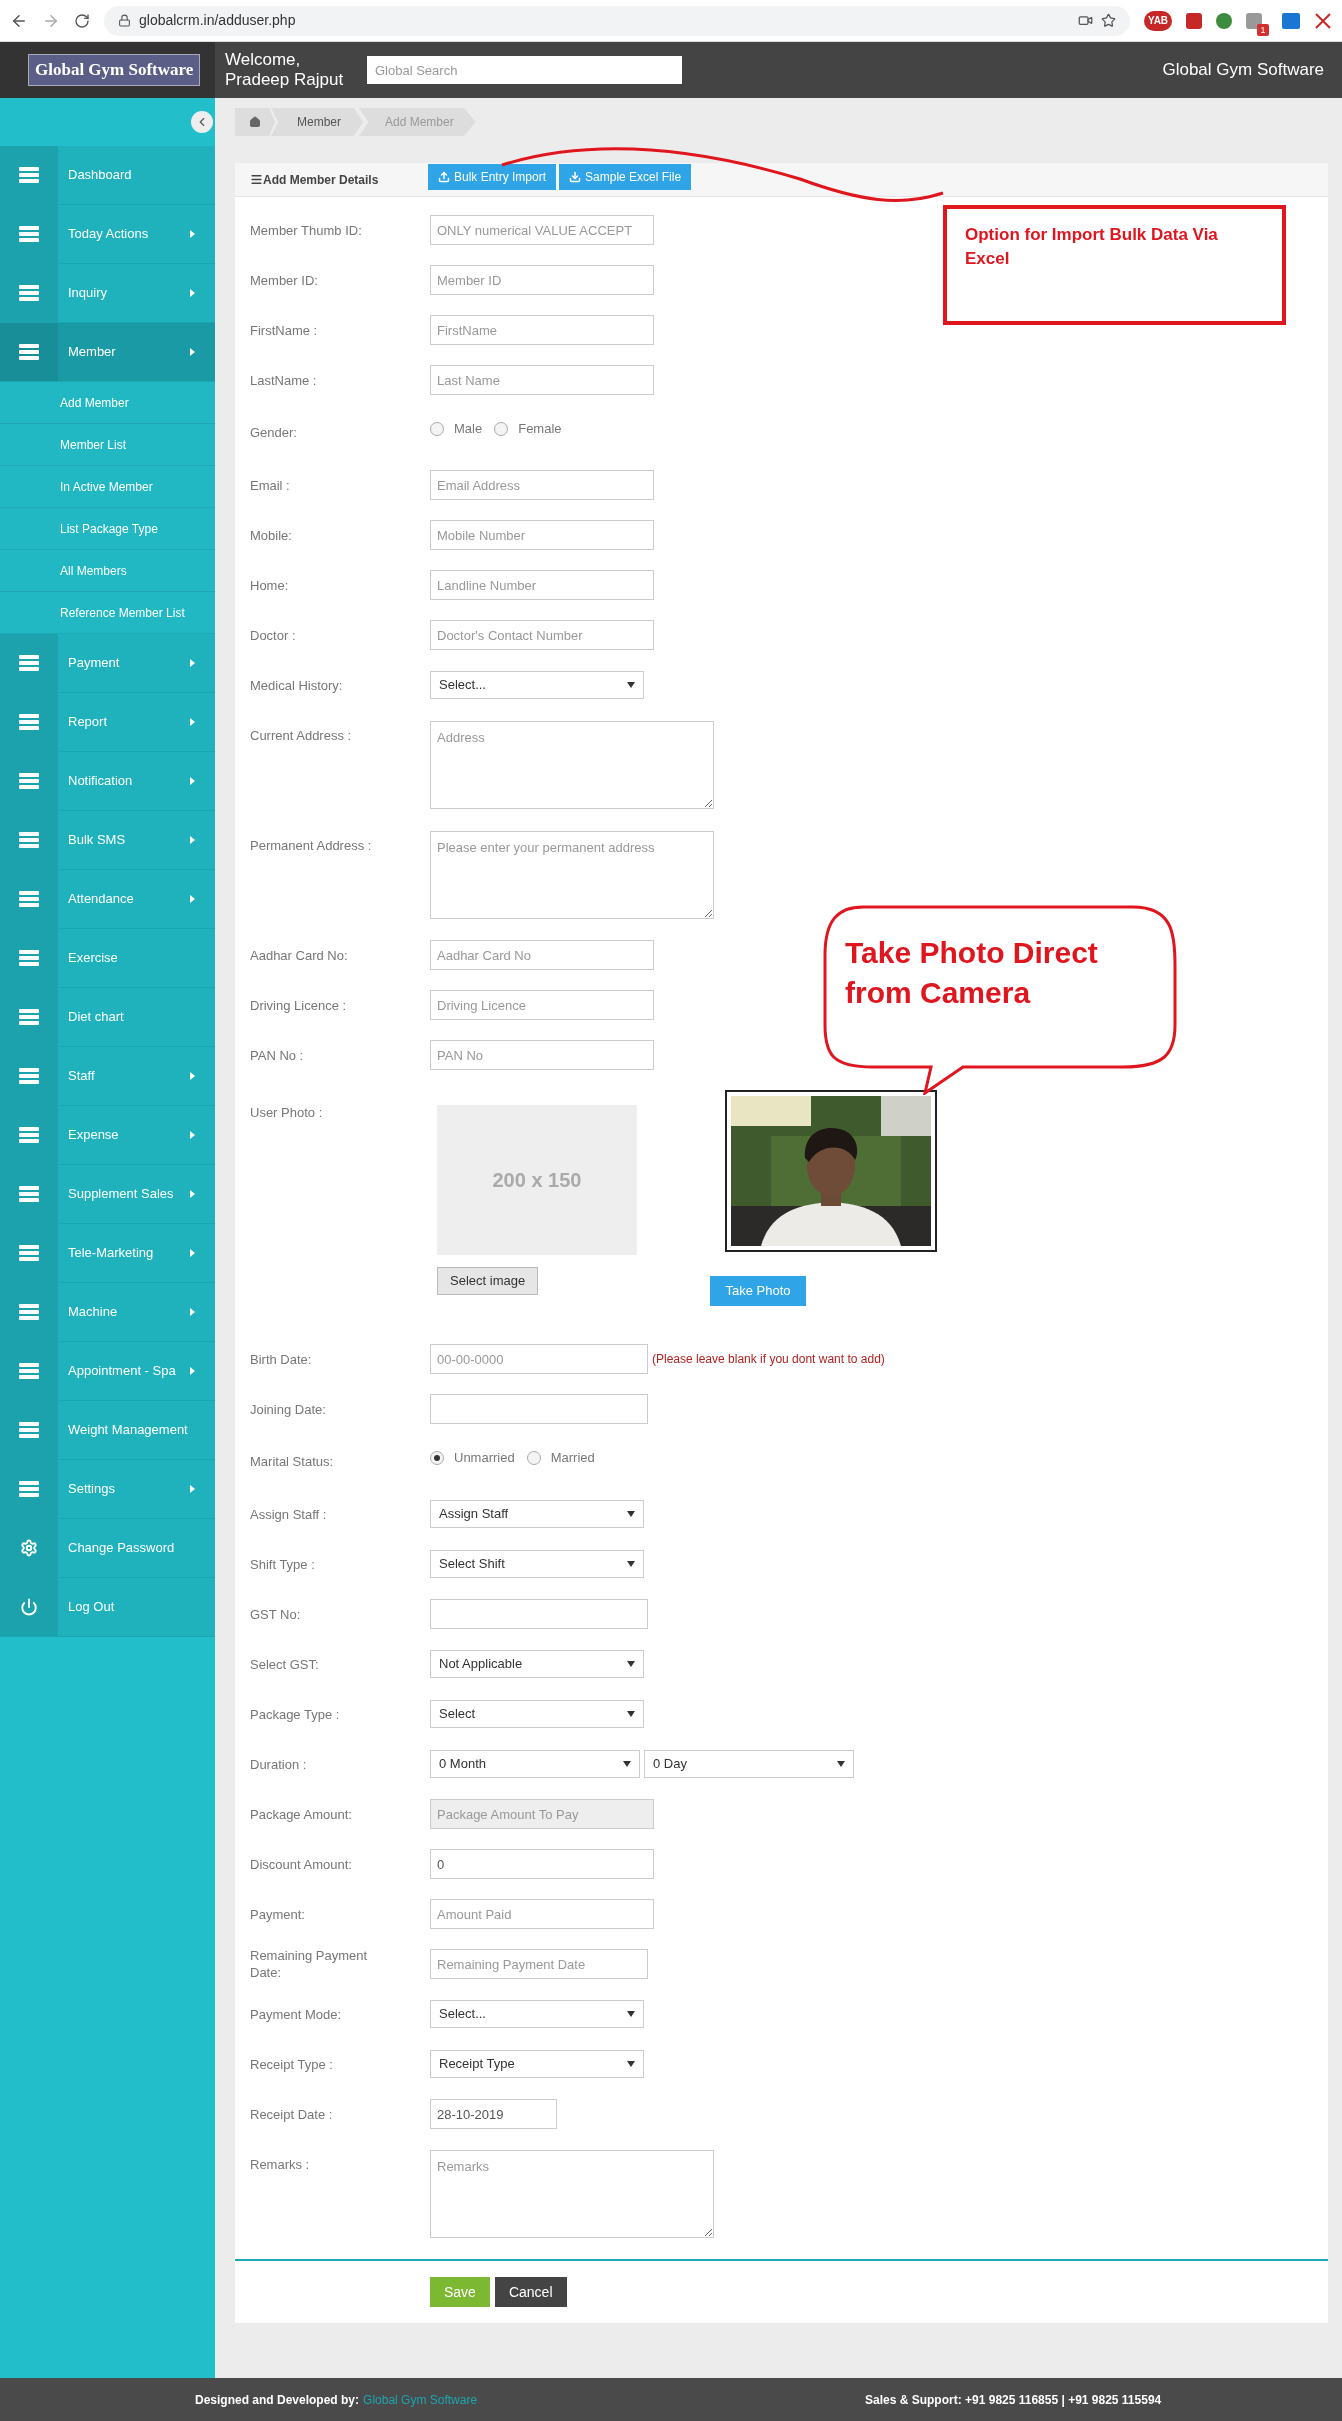 This screenshot has width=1342, height=2421. What do you see at coordinates (758, 1291) in the screenshot?
I see `take-photo-button: Take Photo` at bounding box center [758, 1291].